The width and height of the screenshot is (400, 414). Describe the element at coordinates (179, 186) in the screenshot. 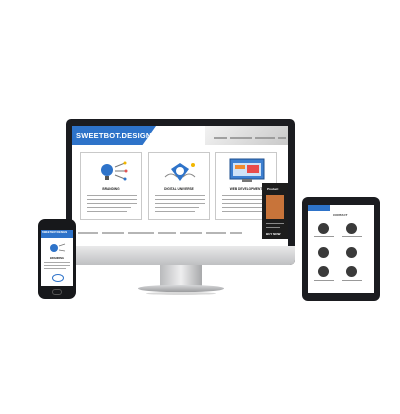

I see `feature-card: DIGITAL UNIVERSE` at that location.